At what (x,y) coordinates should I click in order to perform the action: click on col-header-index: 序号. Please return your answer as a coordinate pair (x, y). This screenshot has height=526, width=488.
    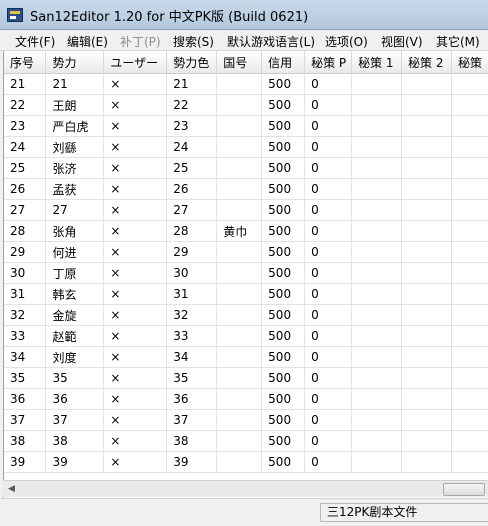
    Looking at the image, I should click on (25, 62).